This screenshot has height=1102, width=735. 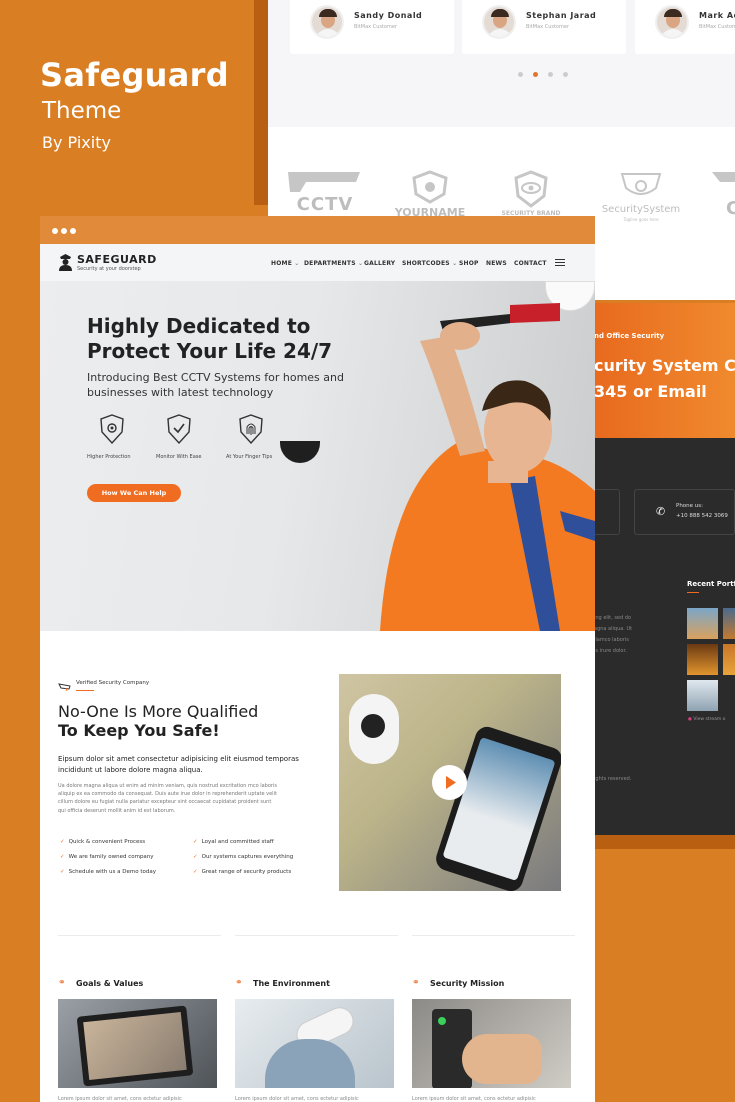 I want to click on section-title-line1: No-One Is More Qualified, so click(x=158, y=711).